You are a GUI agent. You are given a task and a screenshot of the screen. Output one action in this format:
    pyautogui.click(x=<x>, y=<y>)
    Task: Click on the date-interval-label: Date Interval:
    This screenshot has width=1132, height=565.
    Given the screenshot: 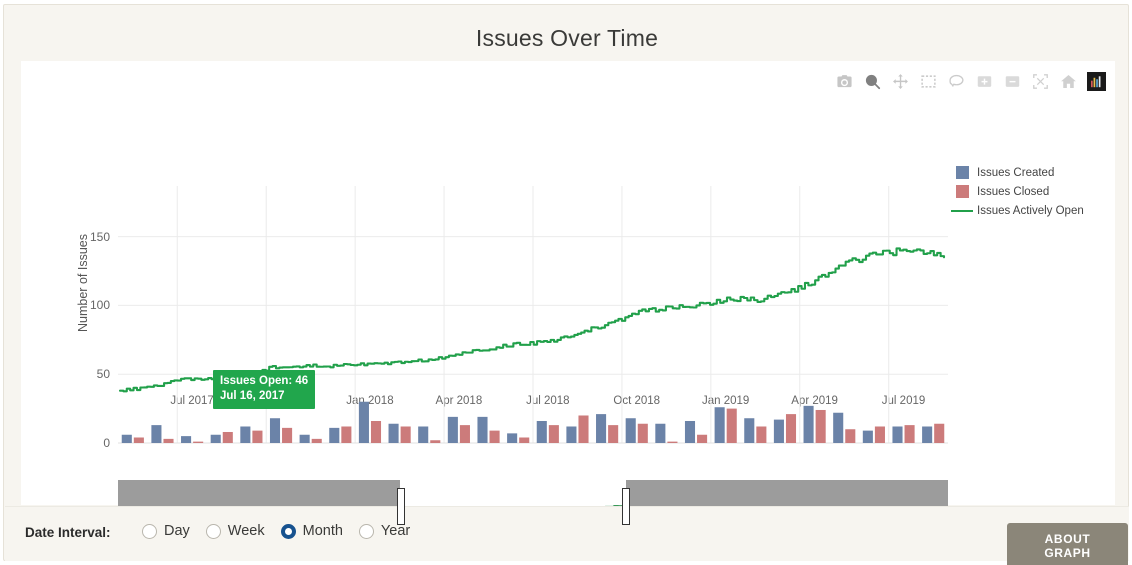 What is the action you would take?
    pyautogui.click(x=68, y=532)
    